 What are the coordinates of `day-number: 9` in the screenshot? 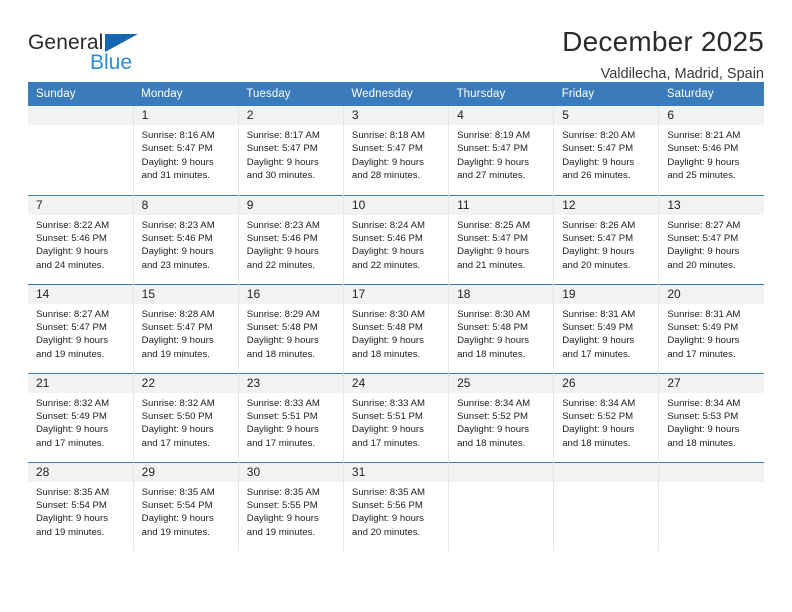 It's located at (290, 205).